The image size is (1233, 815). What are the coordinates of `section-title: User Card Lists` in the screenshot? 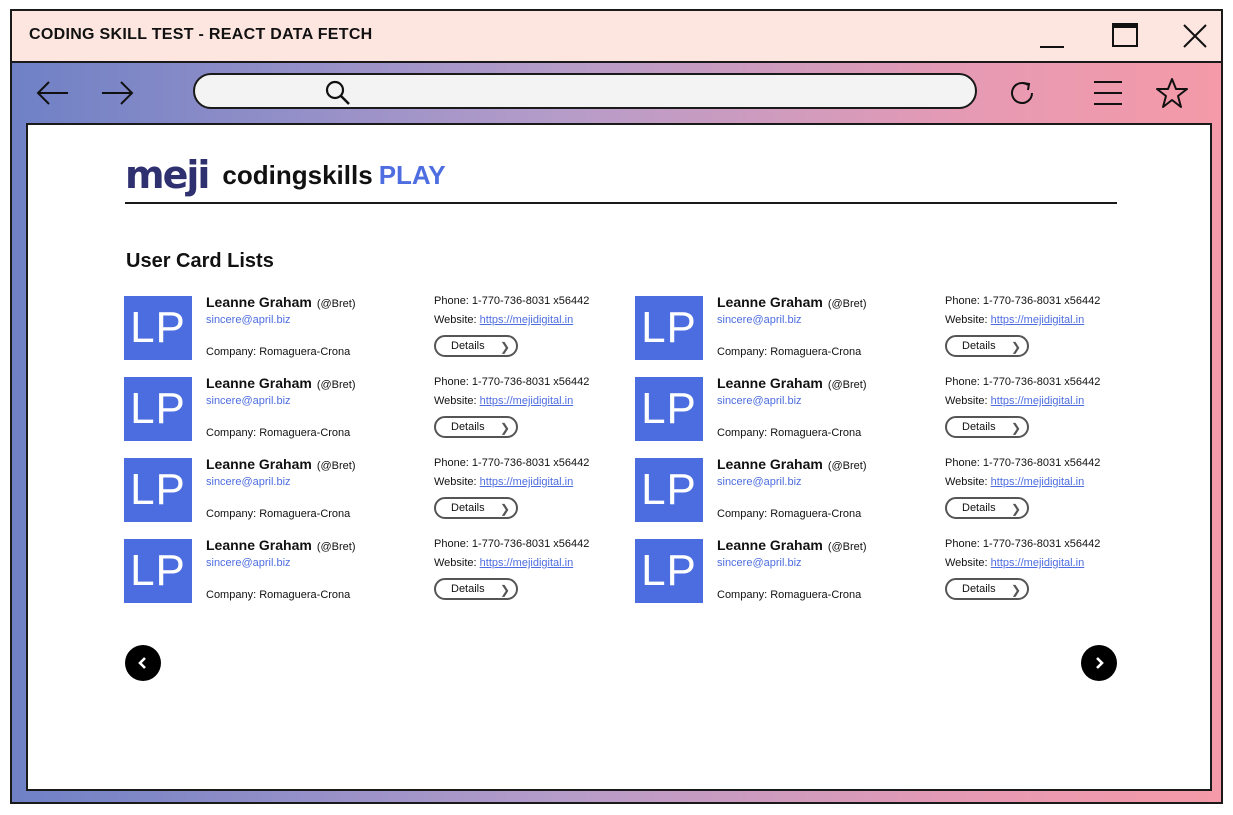 It's located at (200, 261).